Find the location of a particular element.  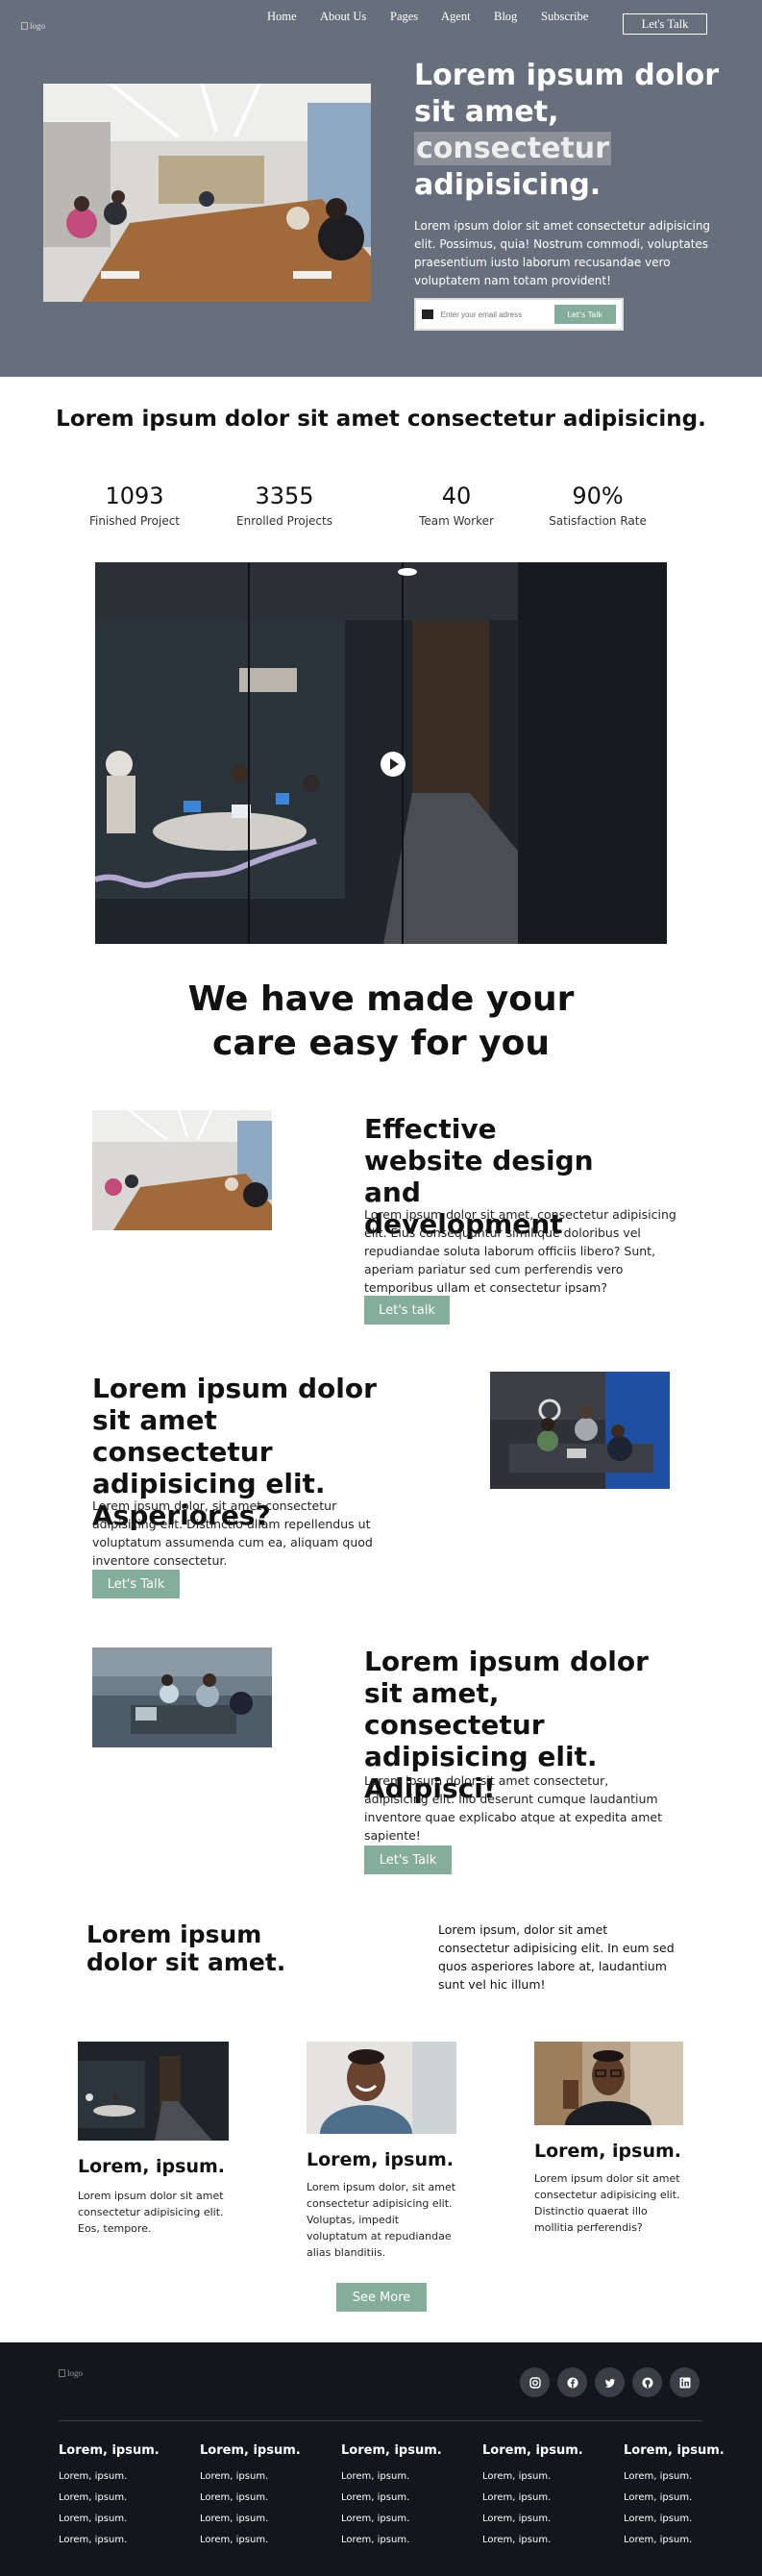

hero-title-line-4: adipisicing. is located at coordinates (508, 185).